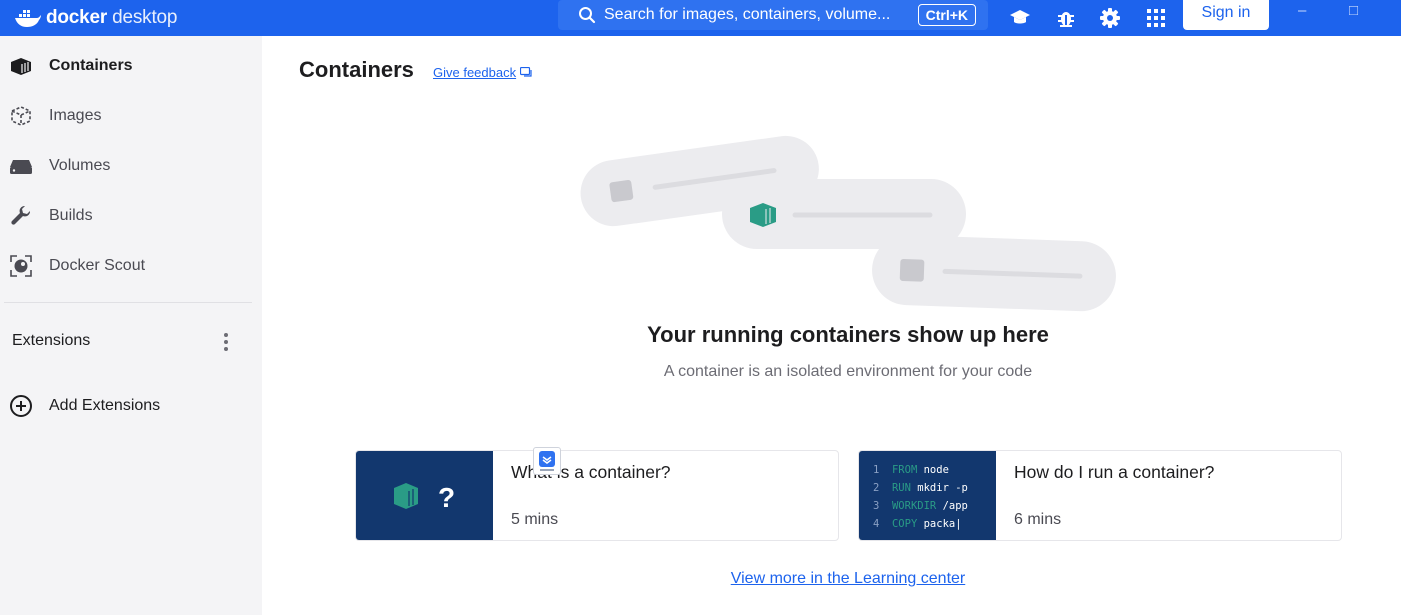 This screenshot has height=615, width=1401. Describe the element at coordinates (587, 15) in the screenshot. I see `search-icon` at that location.